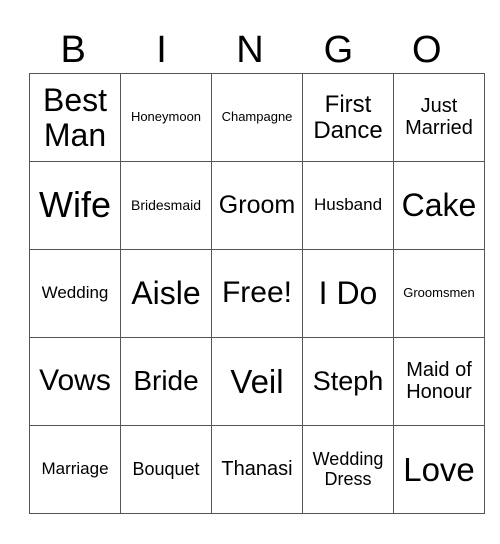  I want to click on bingo-cell: Bride, so click(166, 381).